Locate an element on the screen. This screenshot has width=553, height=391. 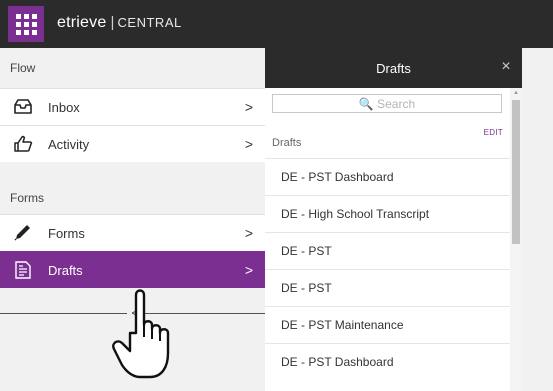
nav-item-label: Inbox is located at coordinates (64, 107).